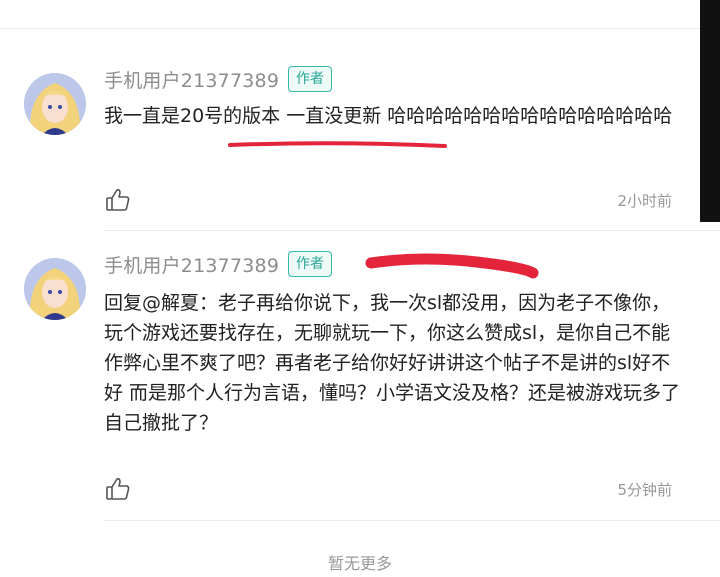  What do you see at coordinates (452, 266) in the screenshot?
I see `red-redaction-mark` at bounding box center [452, 266].